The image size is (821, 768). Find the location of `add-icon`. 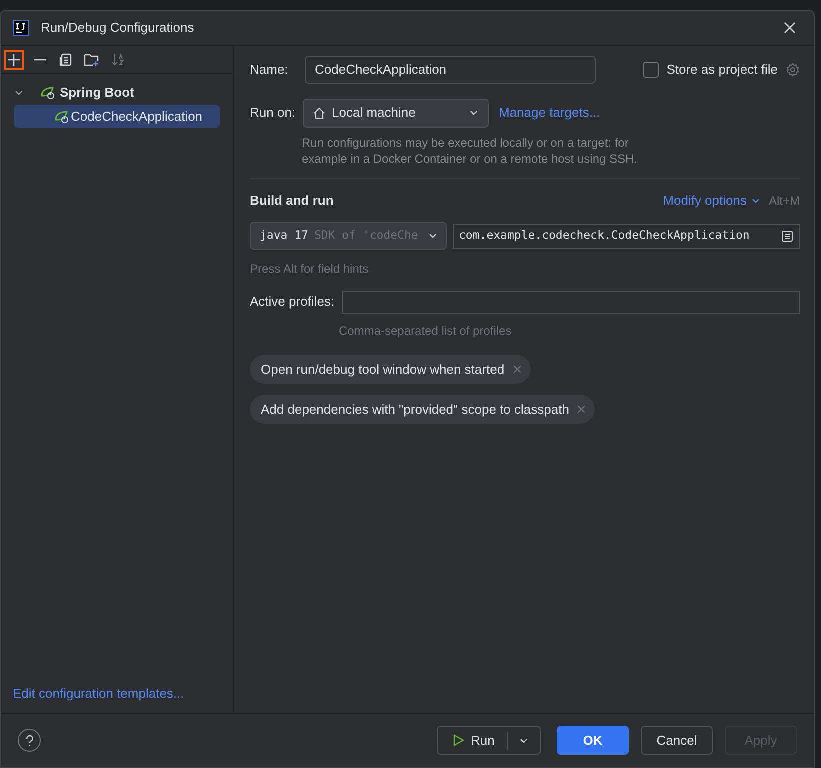

add-icon is located at coordinates (14, 59).